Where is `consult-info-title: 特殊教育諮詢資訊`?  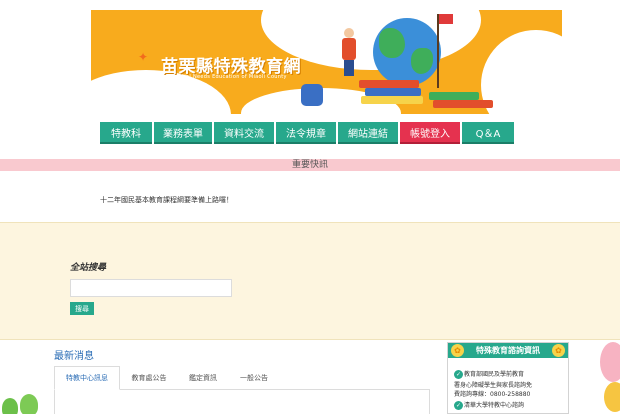
consult-info-title: 特殊教育諮詢資訊 is located at coordinates (508, 350).